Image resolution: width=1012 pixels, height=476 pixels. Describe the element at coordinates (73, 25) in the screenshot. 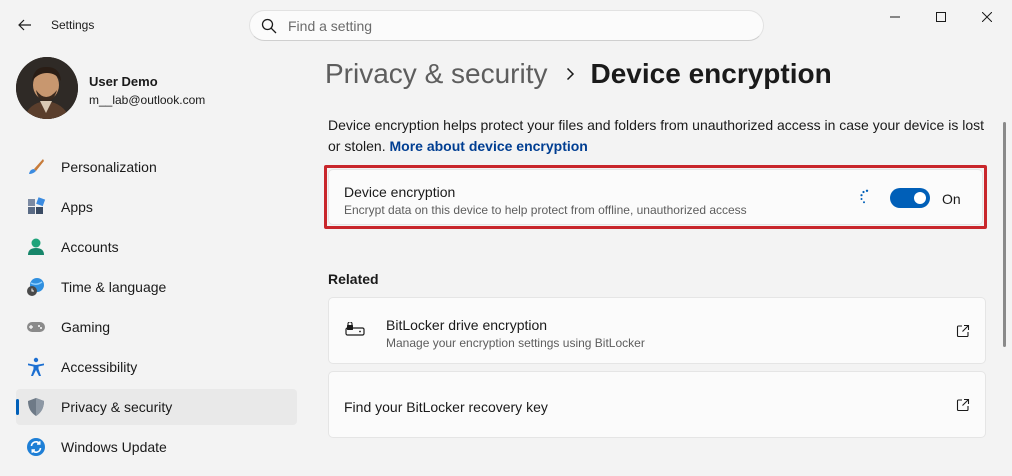

I see `app-title: Settings` at that location.